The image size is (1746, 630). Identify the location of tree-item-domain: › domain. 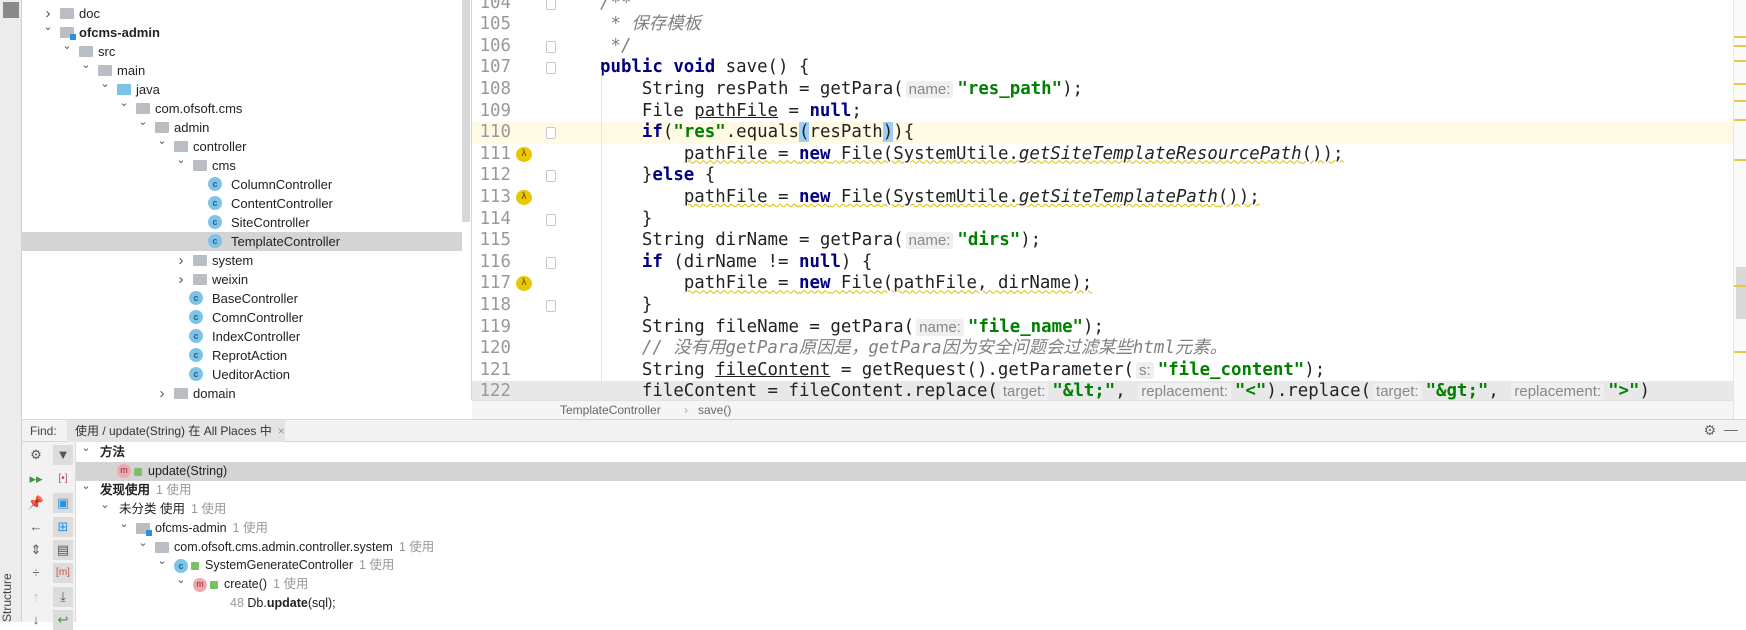
(242, 392).